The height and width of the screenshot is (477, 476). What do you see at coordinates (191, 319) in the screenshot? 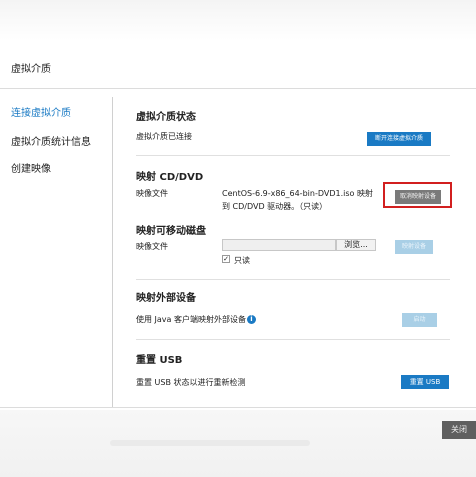
I see `external-device-text-label: 使用 Java 客户端映射外部设备` at bounding box center [191, 319].